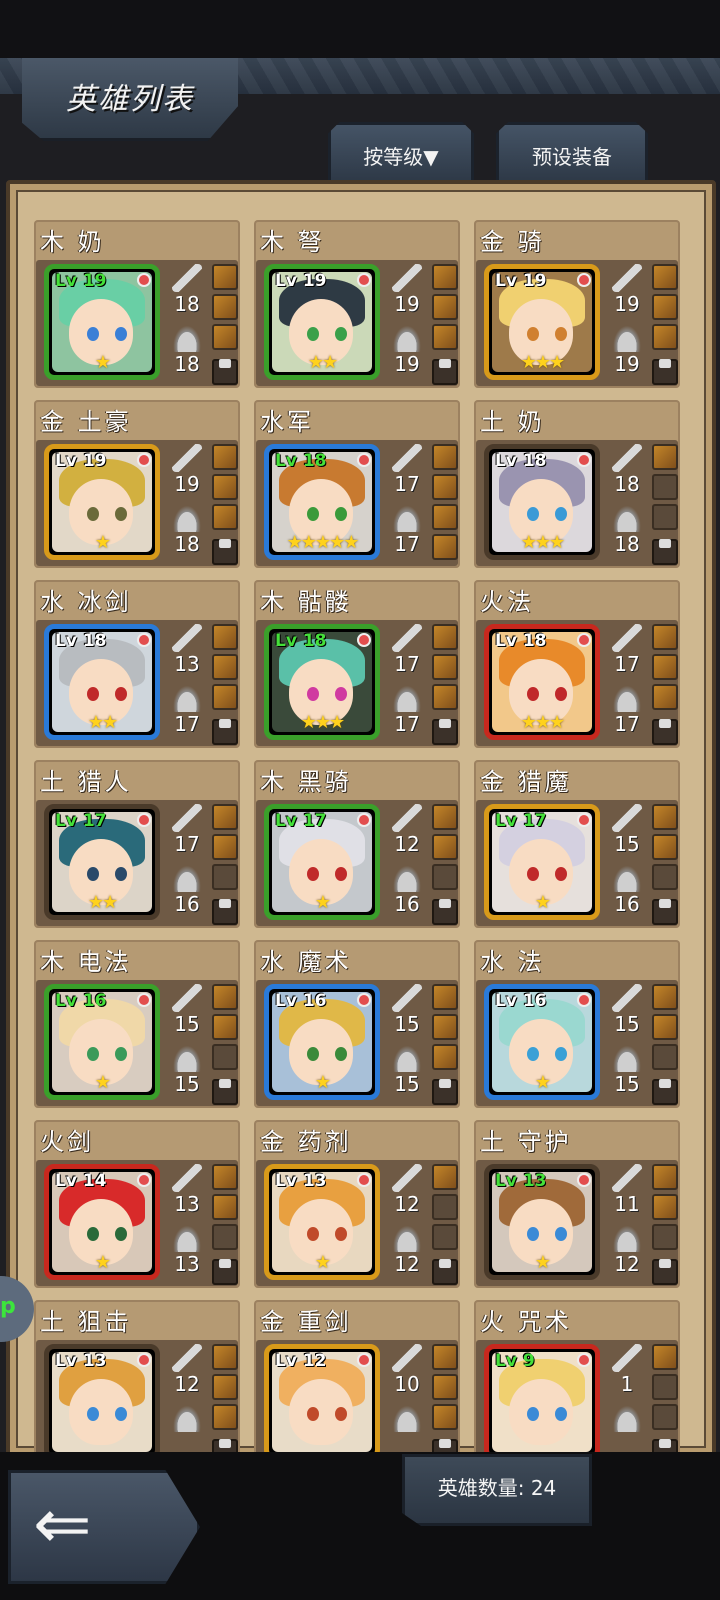 The width and height of the screenshot is (720, 1600). I want to click on hero-card: 水 冰剑 Lv 18 ★★ 13 17, so click(137, 664).